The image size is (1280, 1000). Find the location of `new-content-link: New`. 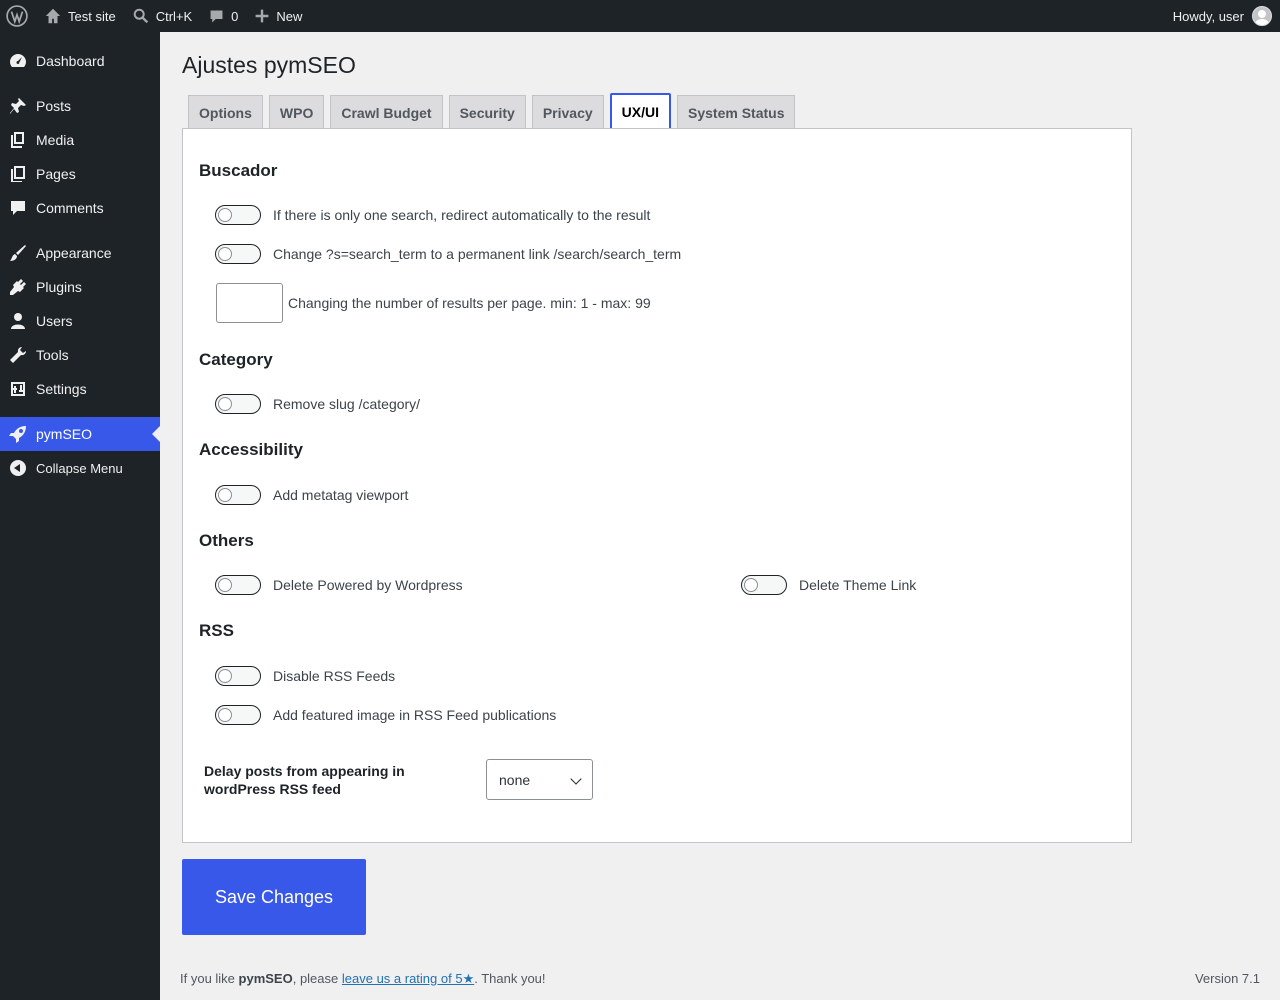

new-content-link: New is located at coordinates (278, 16).